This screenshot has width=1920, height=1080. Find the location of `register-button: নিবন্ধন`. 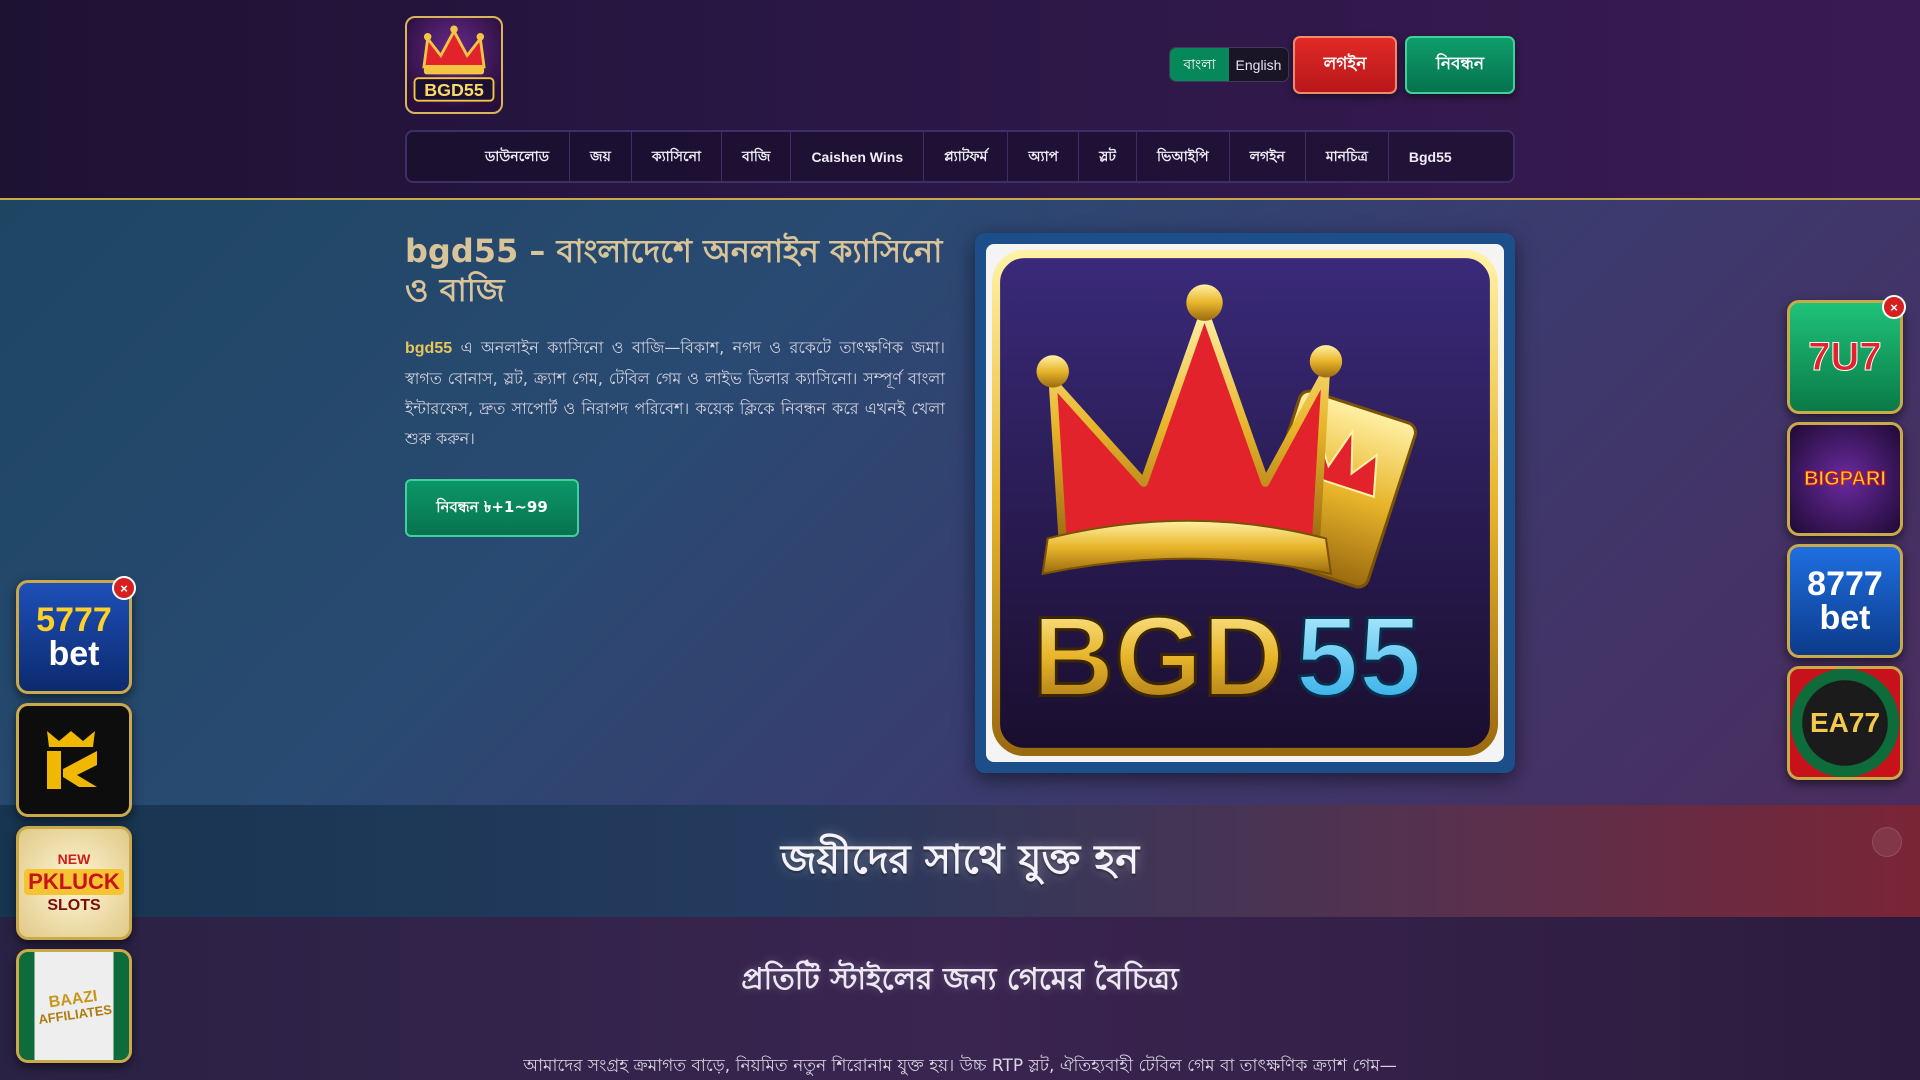

register-button: নিবন্ধন is located at coordinates (1460, 65).